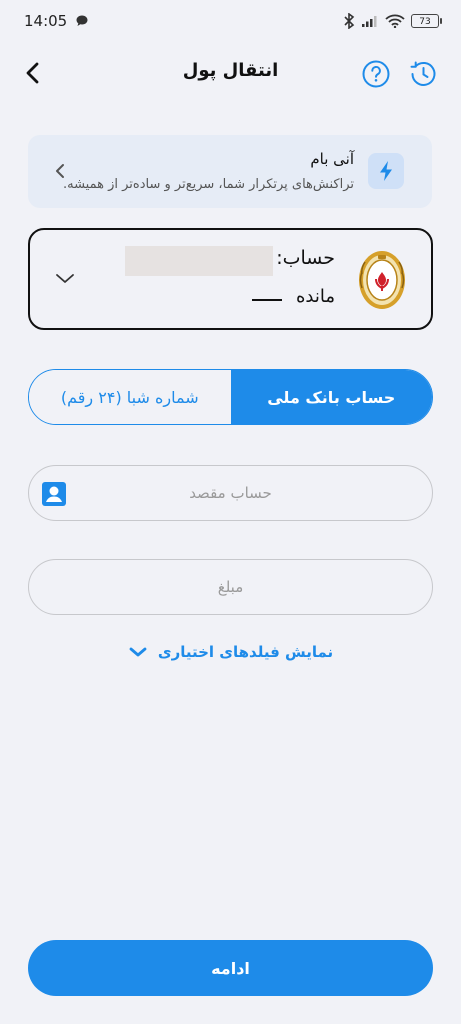 This screenshot has height=1024, width=461. Describe the element at coordinates (46, 21) in the screenshot. I see `status-time: 14:05` at that location.